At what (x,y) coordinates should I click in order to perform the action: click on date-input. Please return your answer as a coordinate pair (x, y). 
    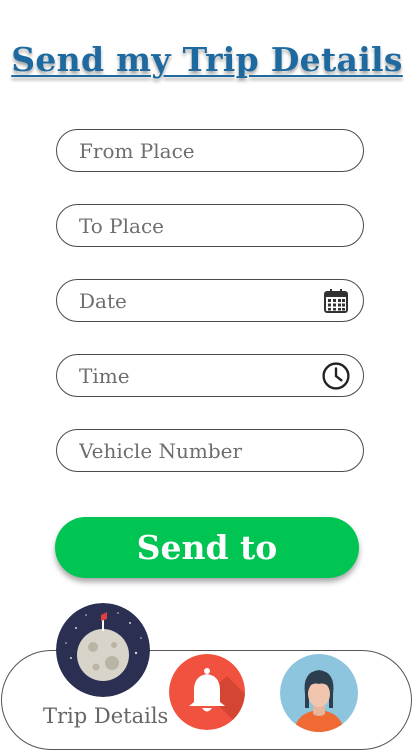
    Looking at the image, I should click on (183, 300).